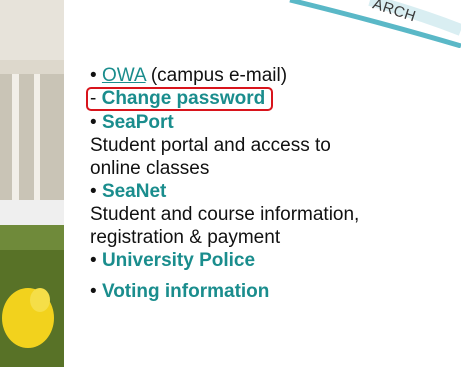 Image resolution: width=461 pixels, height=367 pixels. What do you see at coordinates (134, 191) in the screenshot?
I see `seanet-link: SeaNet` at bounding box center [134, 191].